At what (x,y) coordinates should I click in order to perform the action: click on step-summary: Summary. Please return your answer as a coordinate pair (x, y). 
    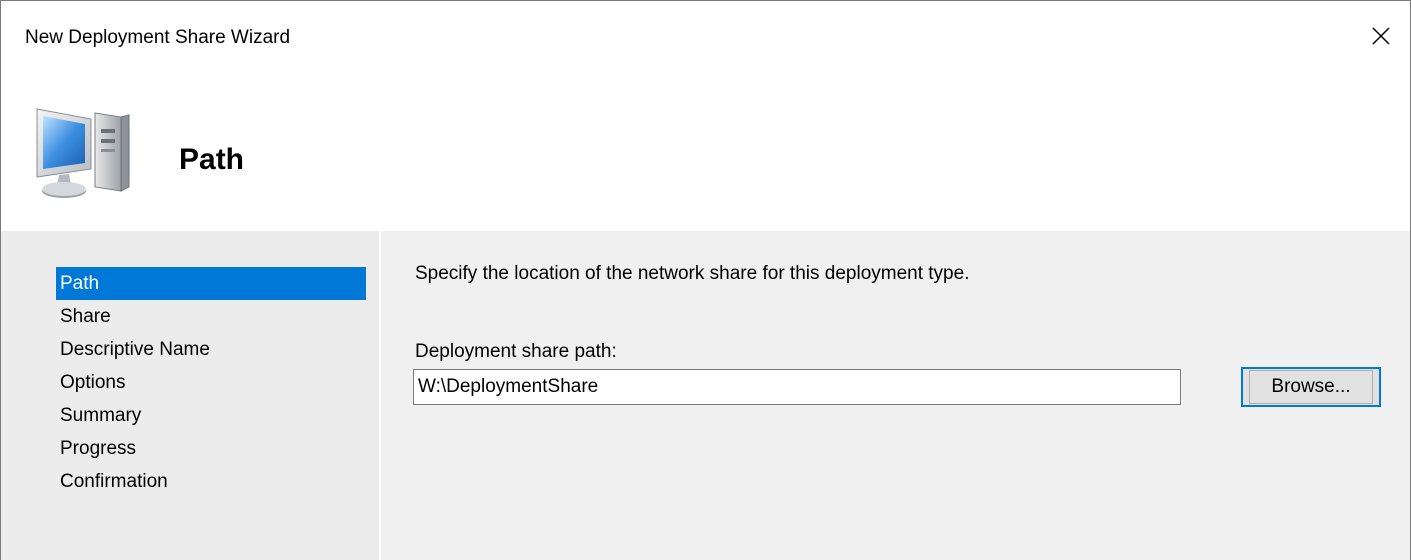
    Looking at the image, I should click on (211, 415).